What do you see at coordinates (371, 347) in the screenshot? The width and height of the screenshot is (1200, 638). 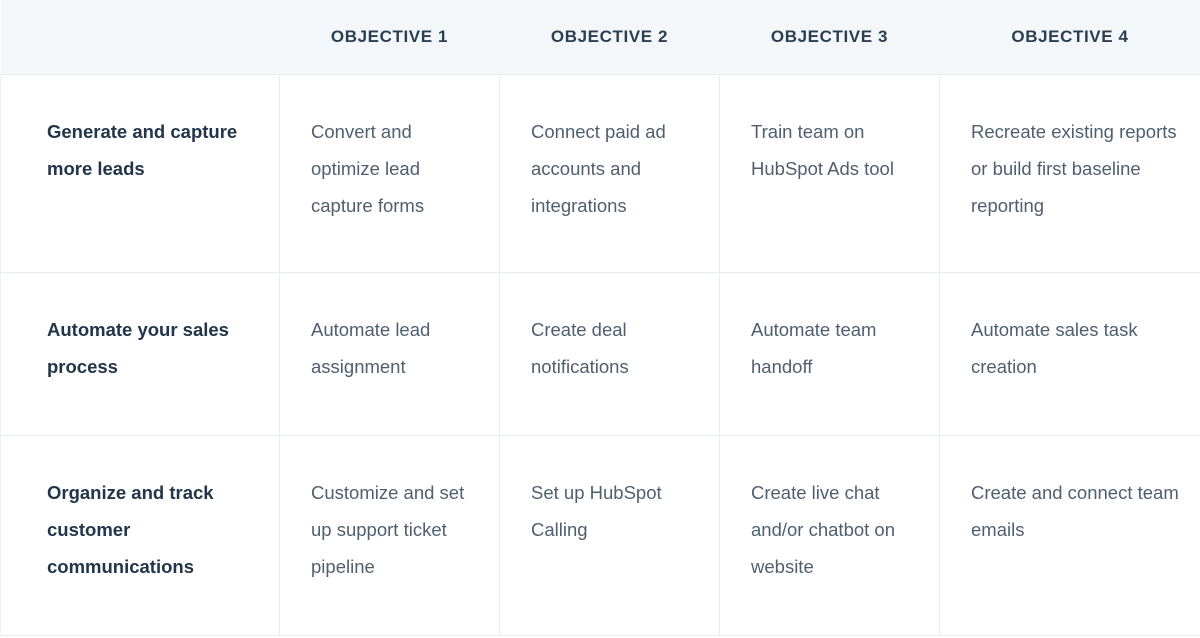 I see `task-text: Automate lead assignment` at bounding box center [371, 347].